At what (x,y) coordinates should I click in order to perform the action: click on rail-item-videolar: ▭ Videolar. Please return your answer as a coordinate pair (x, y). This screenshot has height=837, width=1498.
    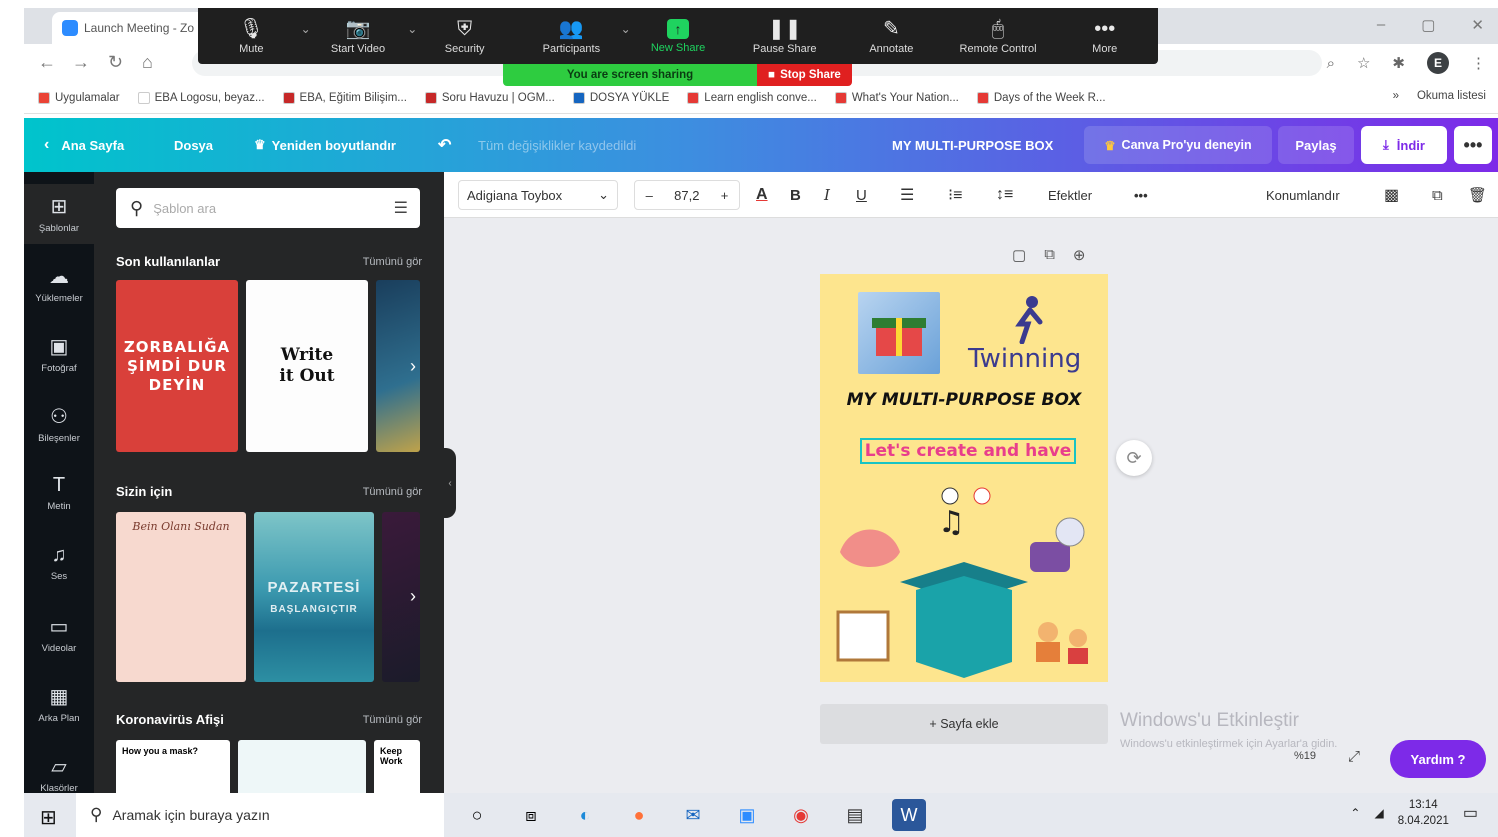
    Looking at the image, I should click on (59, 634).